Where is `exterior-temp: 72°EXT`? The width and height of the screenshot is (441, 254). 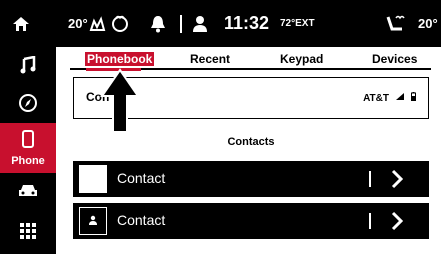 exterior-temp: 72°EXT is located at coordinates (297, 23).